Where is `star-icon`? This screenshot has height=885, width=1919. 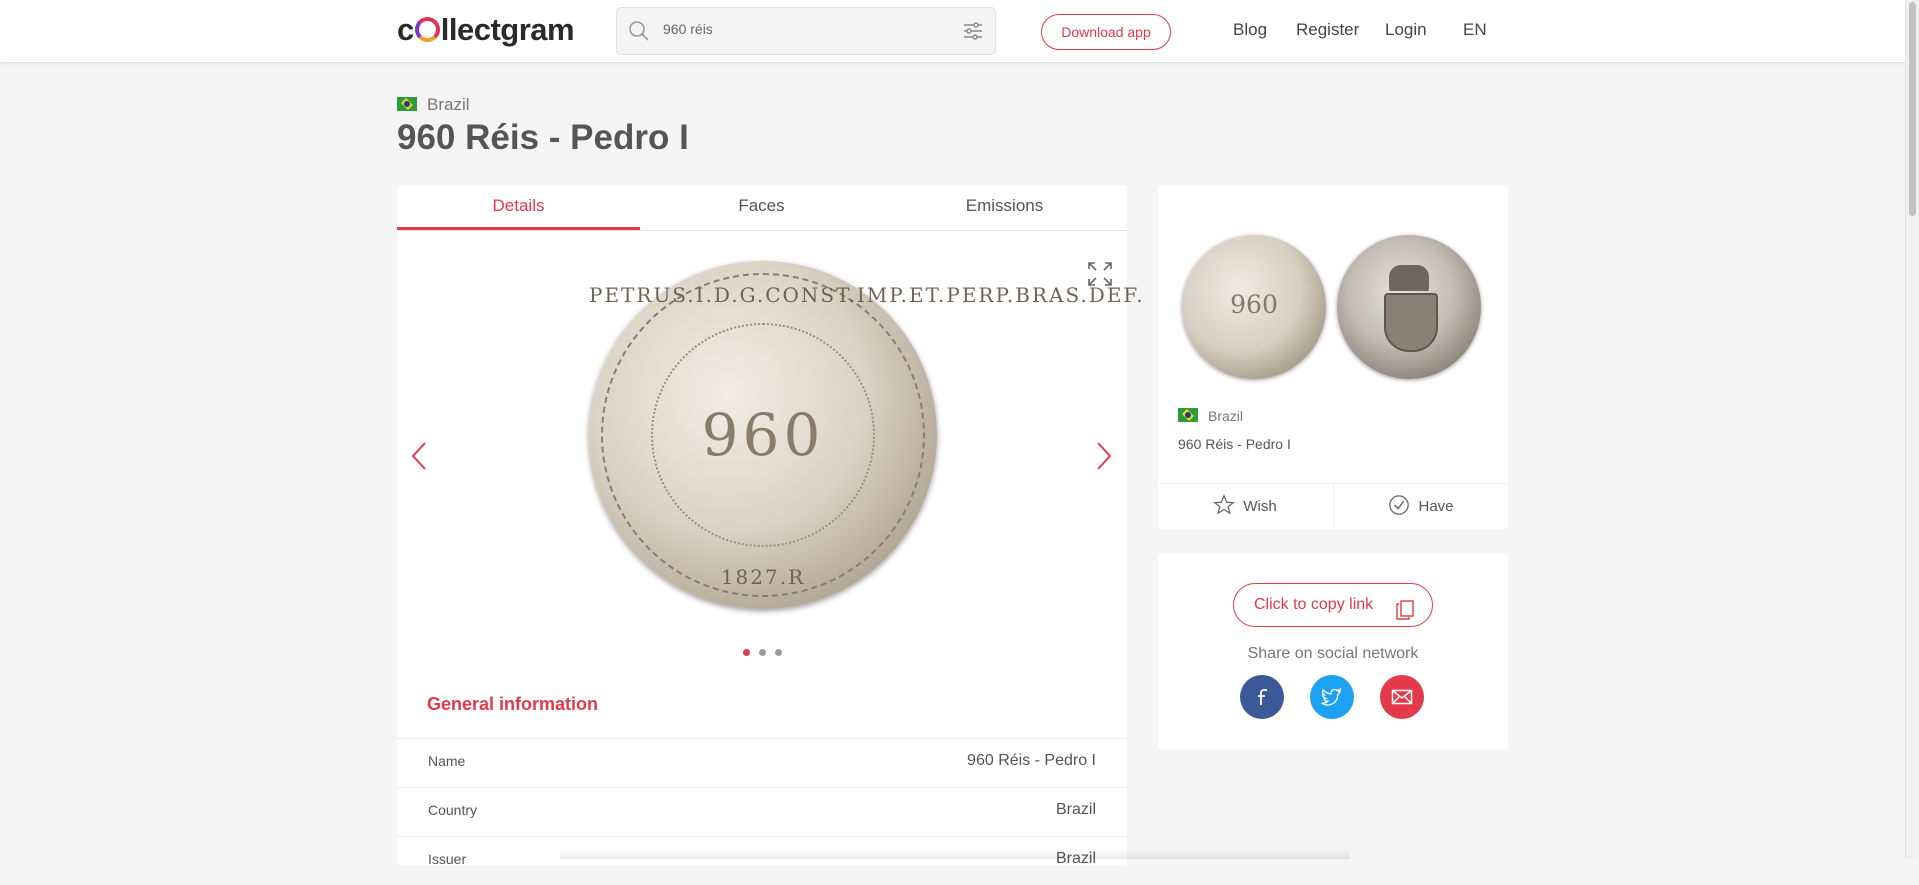
star-icon is located at coordinates (1224, 504).